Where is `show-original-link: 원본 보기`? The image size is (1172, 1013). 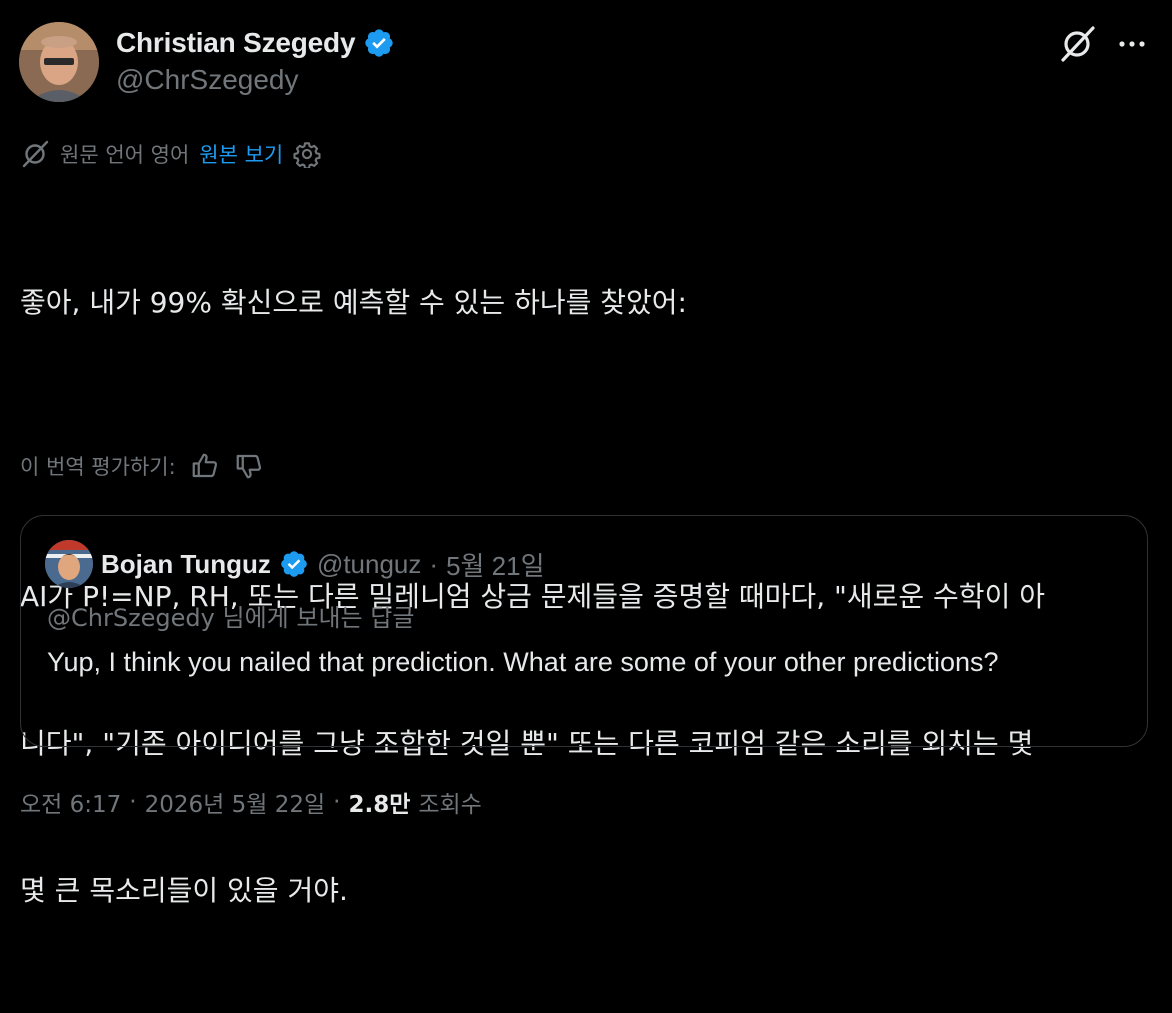 show-original-link: 원본 보기 is located at coordinates (241, 154).